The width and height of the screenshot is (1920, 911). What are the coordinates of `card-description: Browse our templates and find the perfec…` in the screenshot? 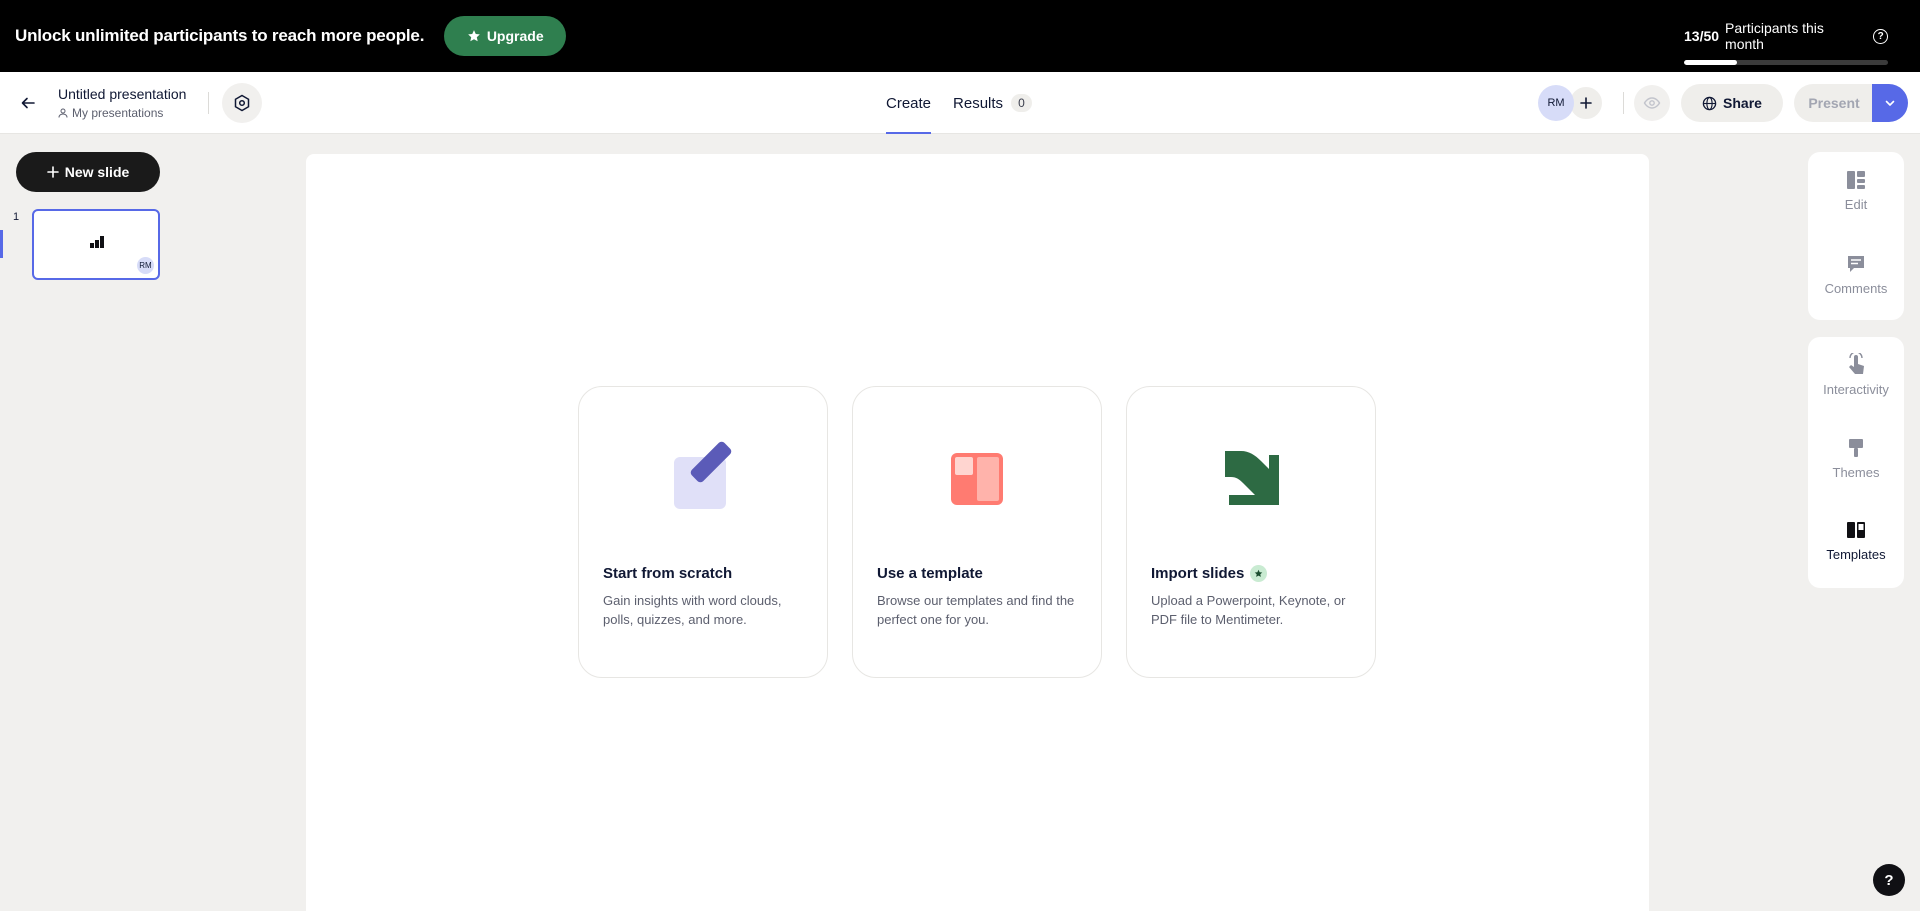 It's located at (976, 610).